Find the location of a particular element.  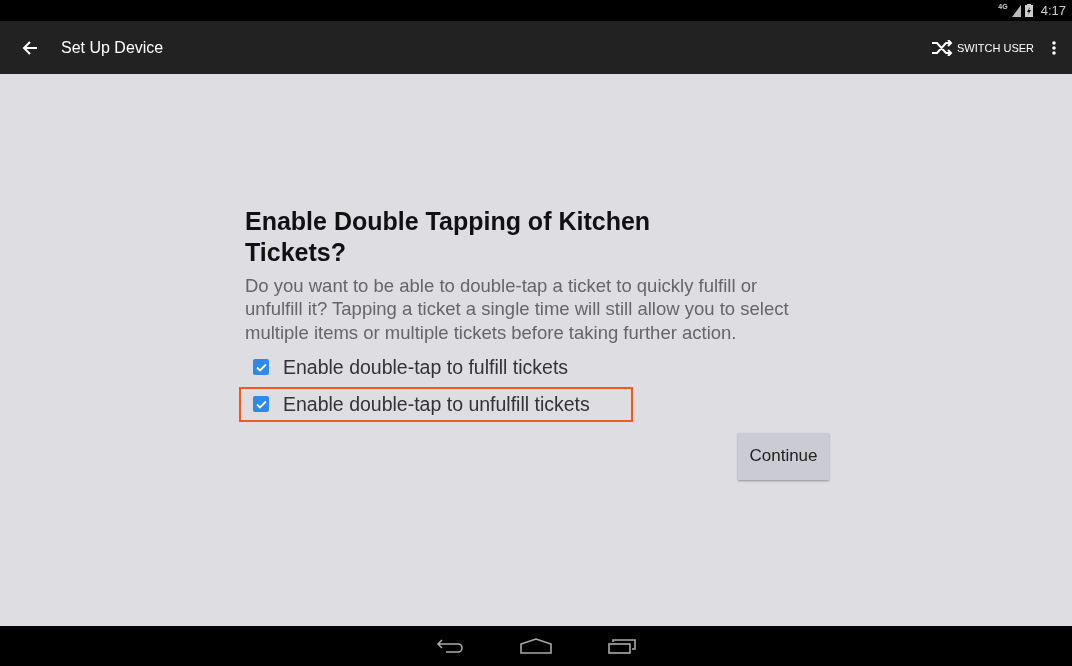

home-icon is located at coordinates (536, 646).